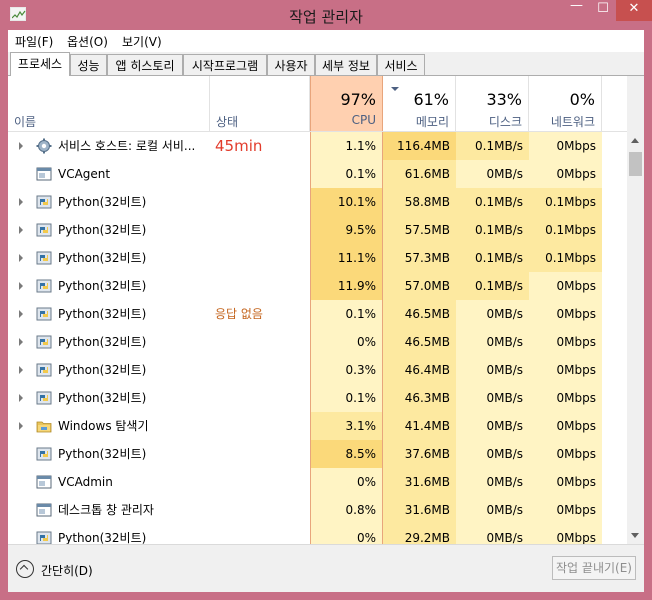 The image size is (652, 600). I want to click on maximize-button: ☐, so click(603, 10).